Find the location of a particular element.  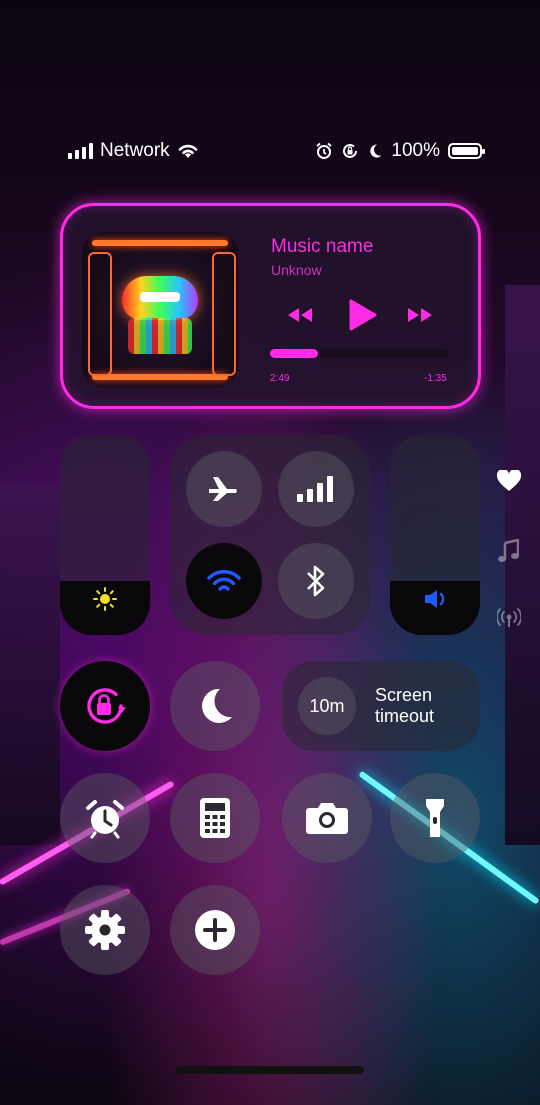

music-note-icon is located at coordinates (508, 551).